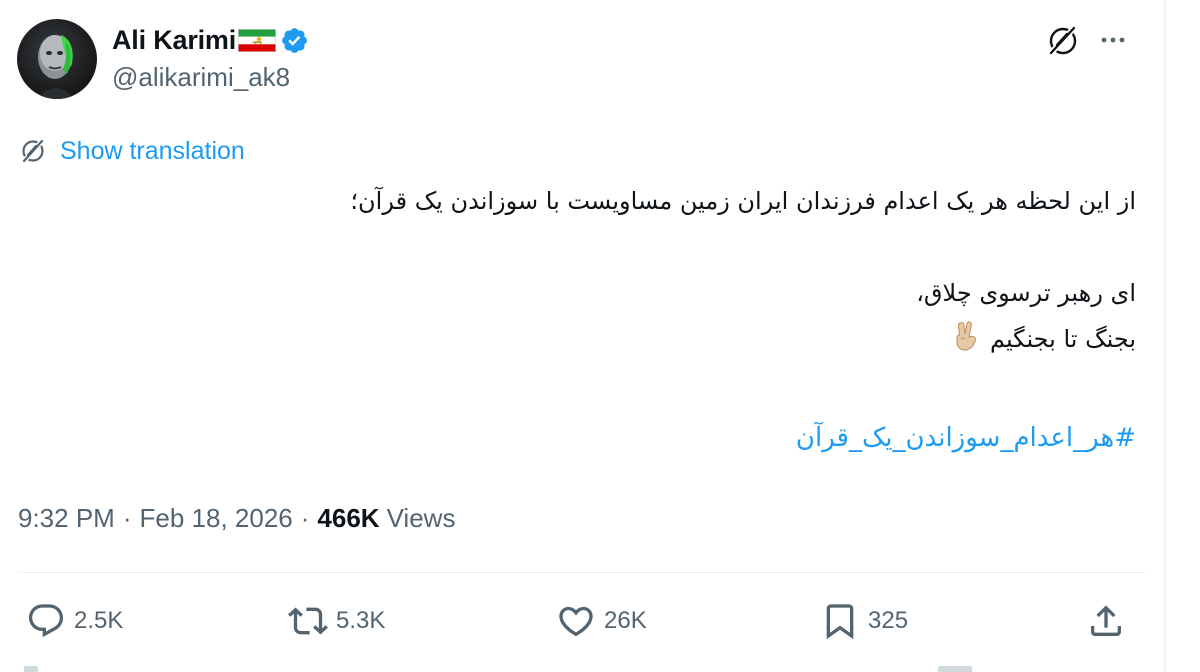 This screenshot has width=1200, height=672. I want to click on tweet-meta: 9:32 PM · Feb 18, 2026 · 466K Views, so click(236, 518).